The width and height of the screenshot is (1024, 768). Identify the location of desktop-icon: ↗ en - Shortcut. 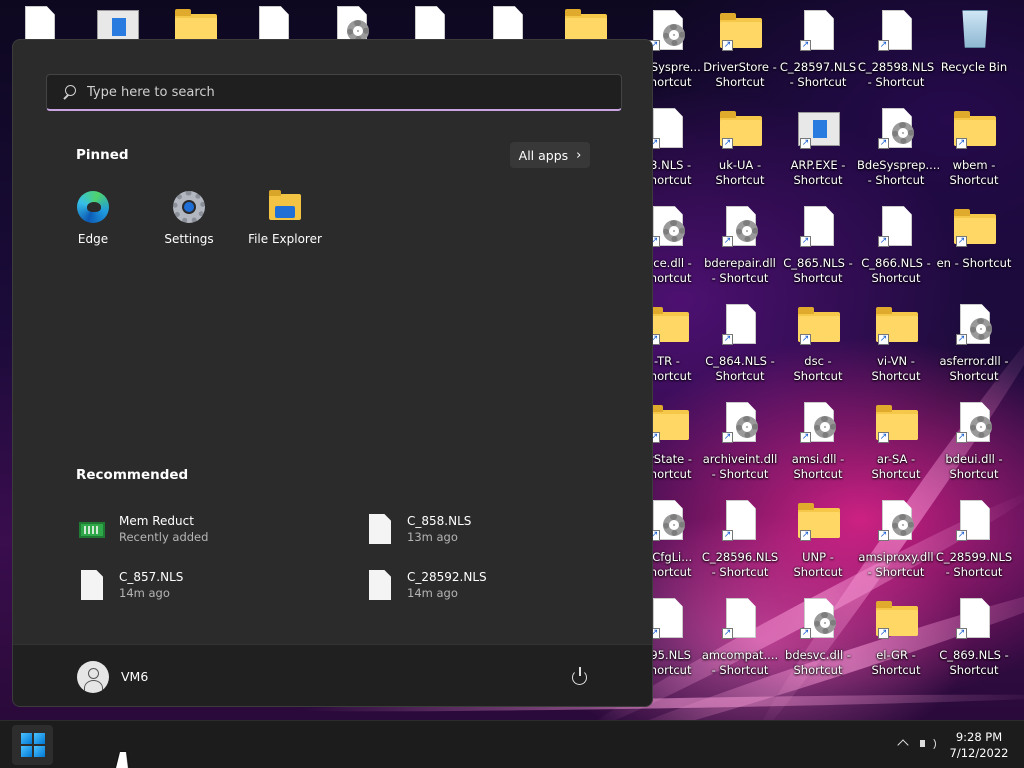
(974, 253).